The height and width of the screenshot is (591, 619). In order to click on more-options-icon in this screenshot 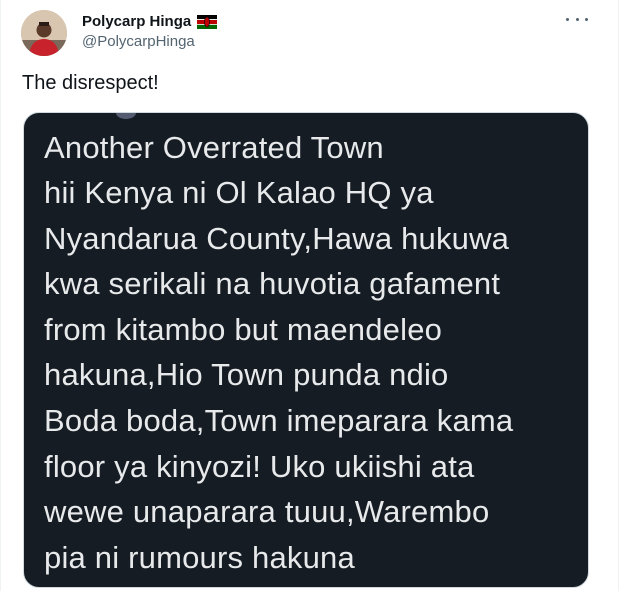, I will do `click(577, 19)`.